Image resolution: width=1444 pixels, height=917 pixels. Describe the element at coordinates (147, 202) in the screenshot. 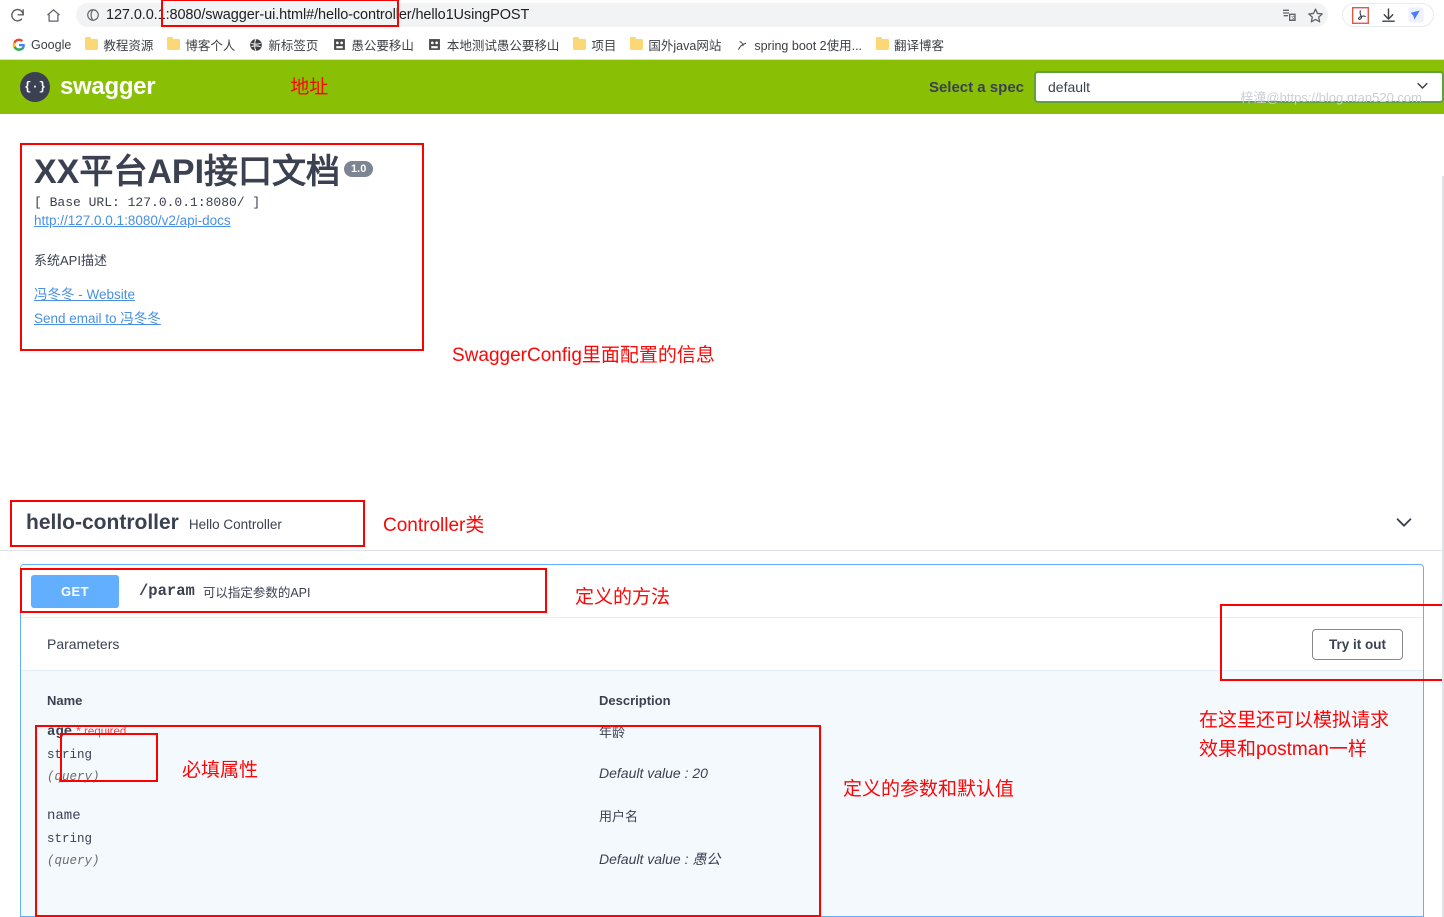

I see `base-url: [ Base URL: 127.0.0.1:8080/ ]` at that location.